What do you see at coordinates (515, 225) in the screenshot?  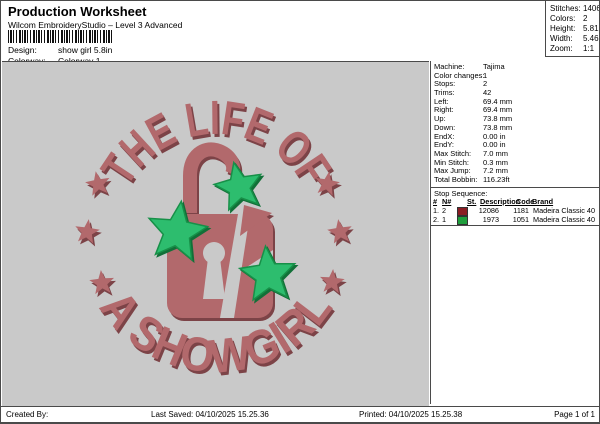 I see `table-bottom-line` at bounding box center [515, 225].